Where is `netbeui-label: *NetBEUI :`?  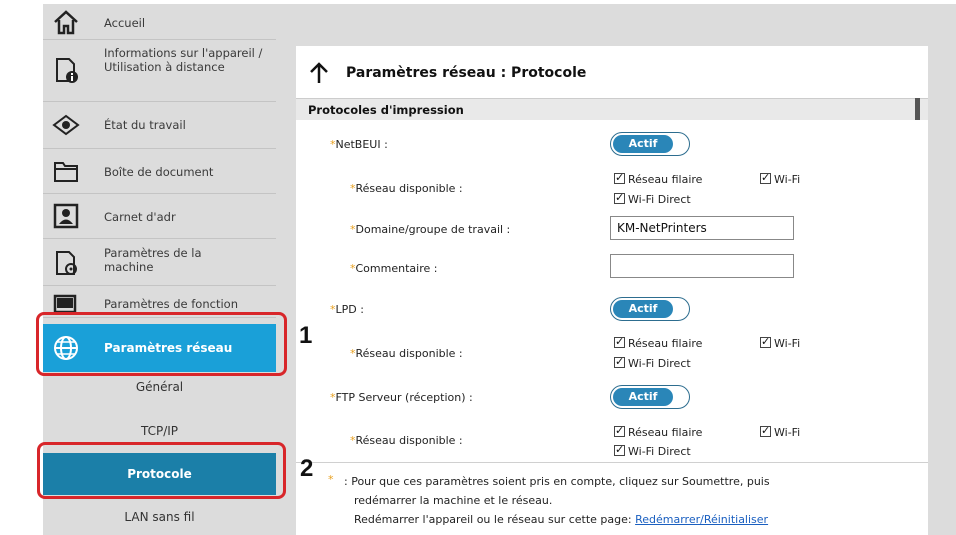
netbeui-label: *NetBEUI : is located at coordinates (359, 144).